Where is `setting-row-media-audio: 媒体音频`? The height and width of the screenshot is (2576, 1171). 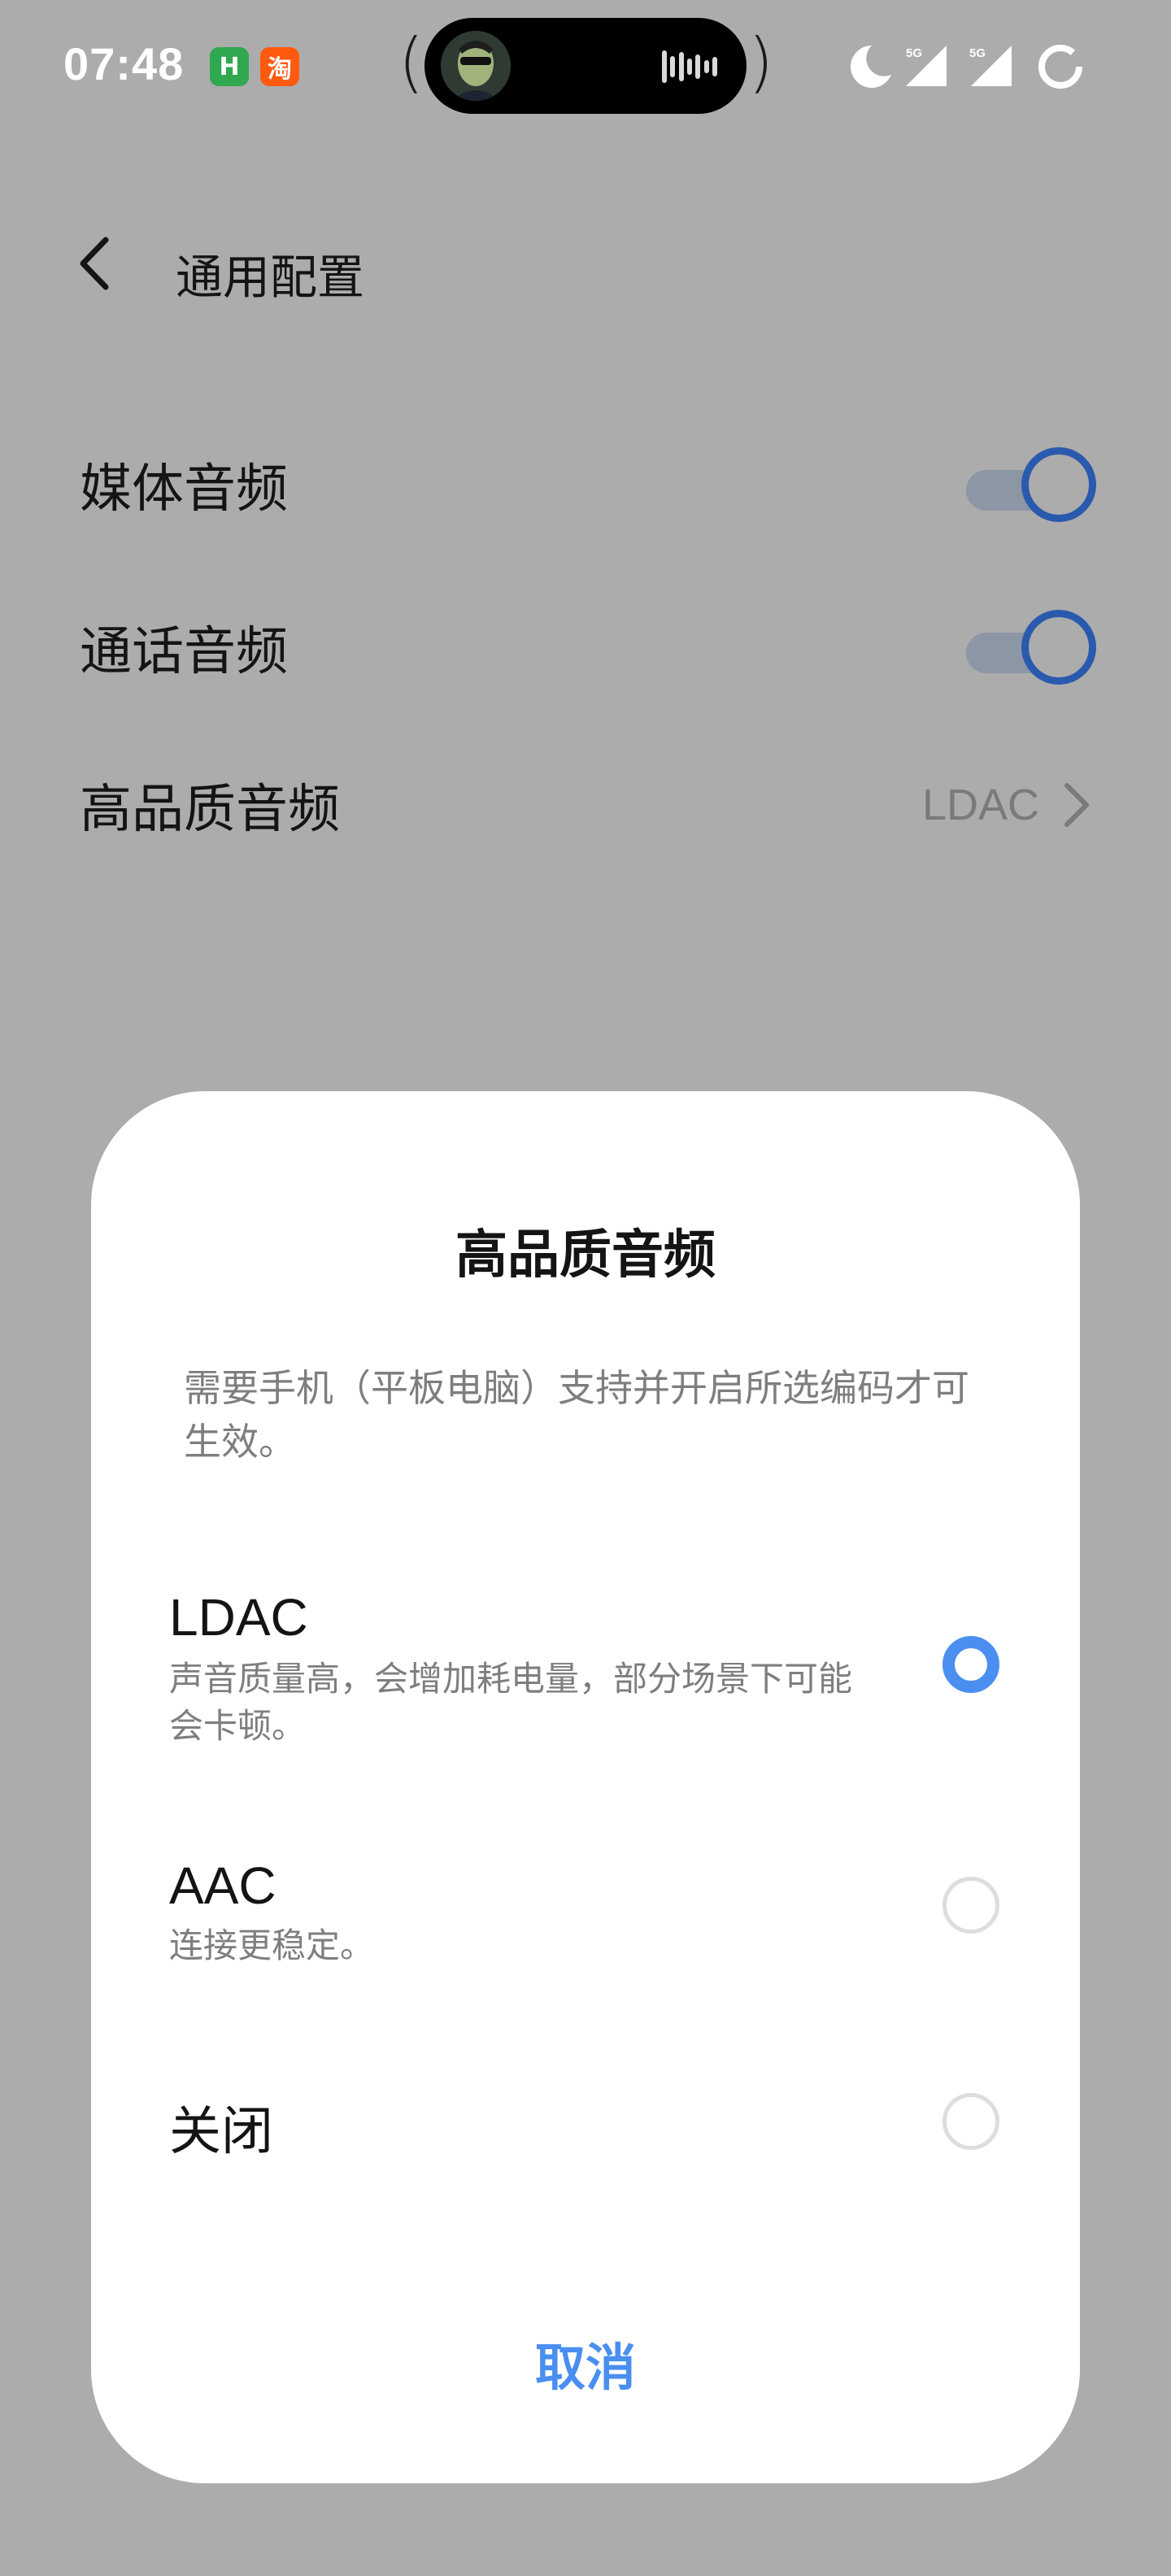
setting-row-media-audio: 媒体音频 is located at coordinates (585, 484).